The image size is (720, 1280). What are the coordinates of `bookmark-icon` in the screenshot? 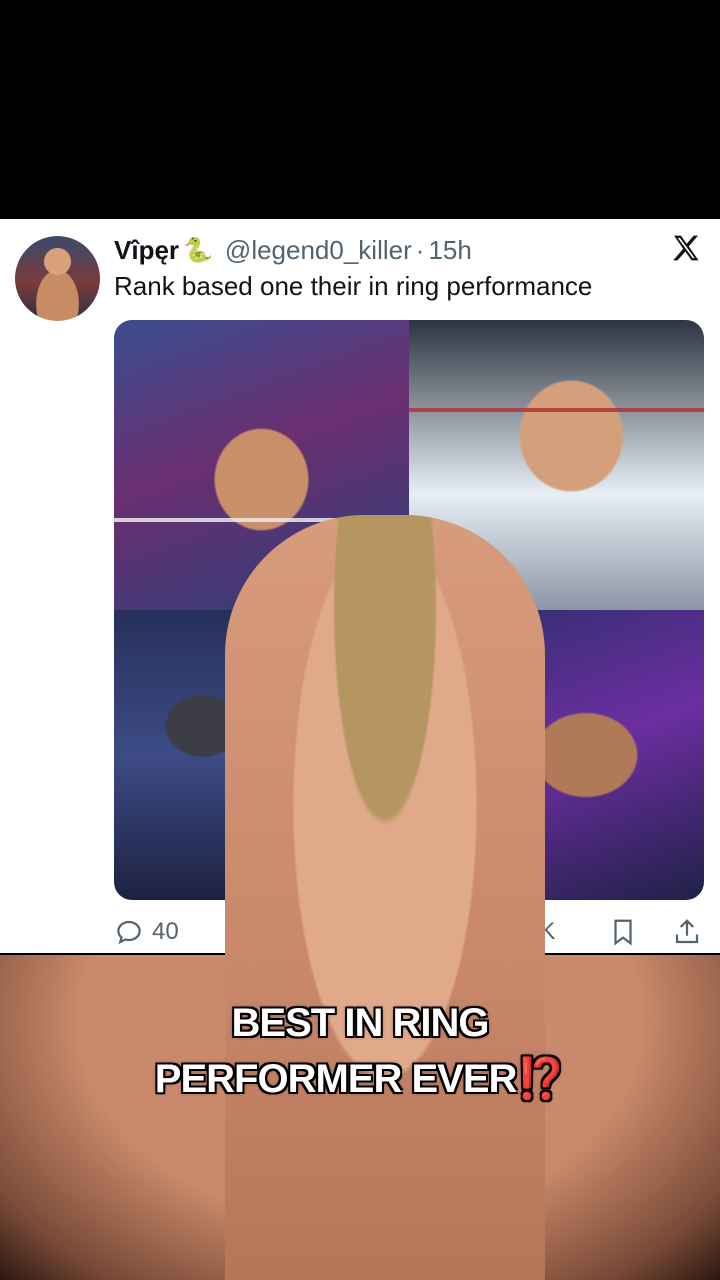 It's located at (623, 932).